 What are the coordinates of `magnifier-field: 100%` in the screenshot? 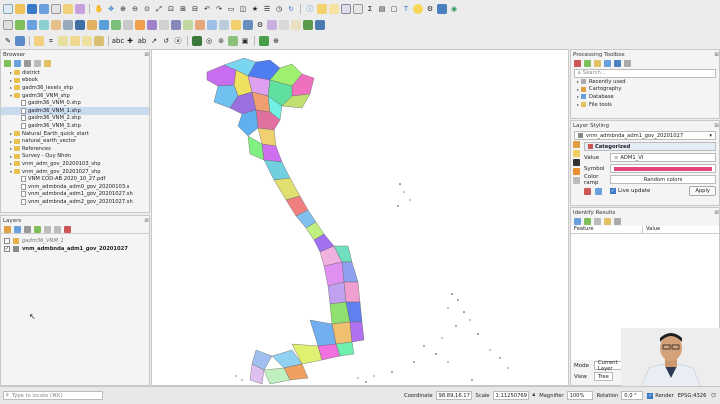 It's located at (579, 395).